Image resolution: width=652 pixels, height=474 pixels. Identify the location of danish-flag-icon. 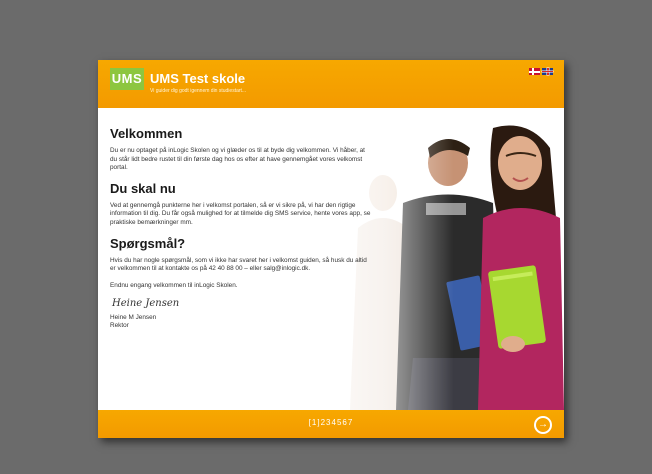
(534, 71).